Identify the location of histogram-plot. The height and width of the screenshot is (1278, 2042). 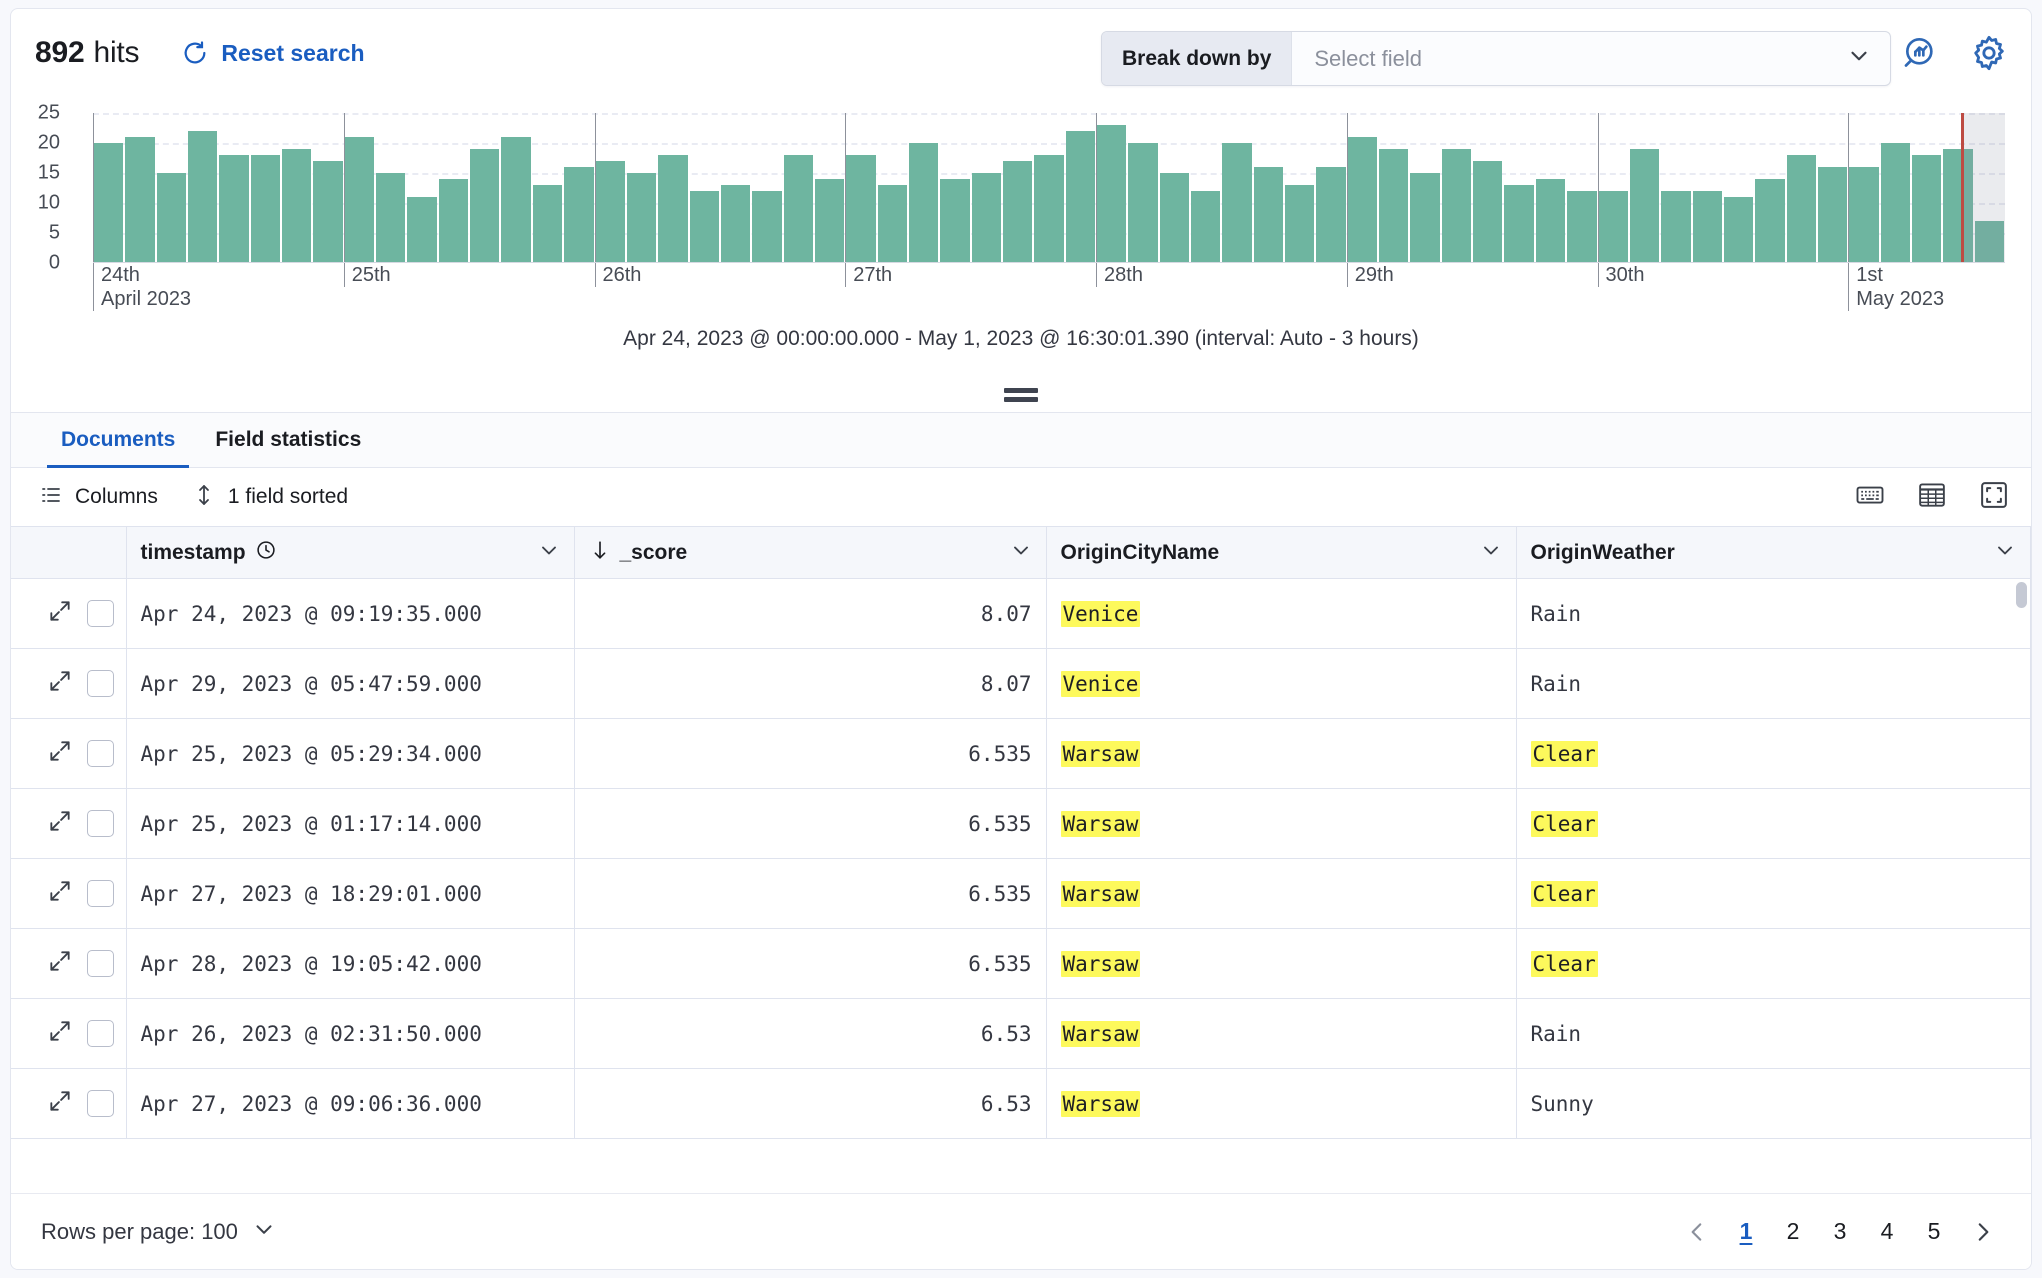
(1049, 189).